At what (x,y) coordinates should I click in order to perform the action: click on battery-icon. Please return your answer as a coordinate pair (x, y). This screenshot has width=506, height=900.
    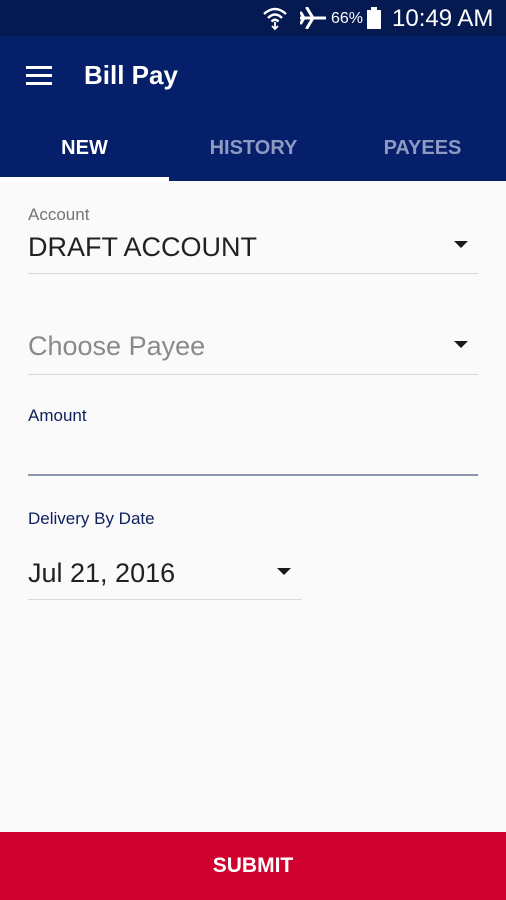
    Looking at the image, I should click on (374, 20).